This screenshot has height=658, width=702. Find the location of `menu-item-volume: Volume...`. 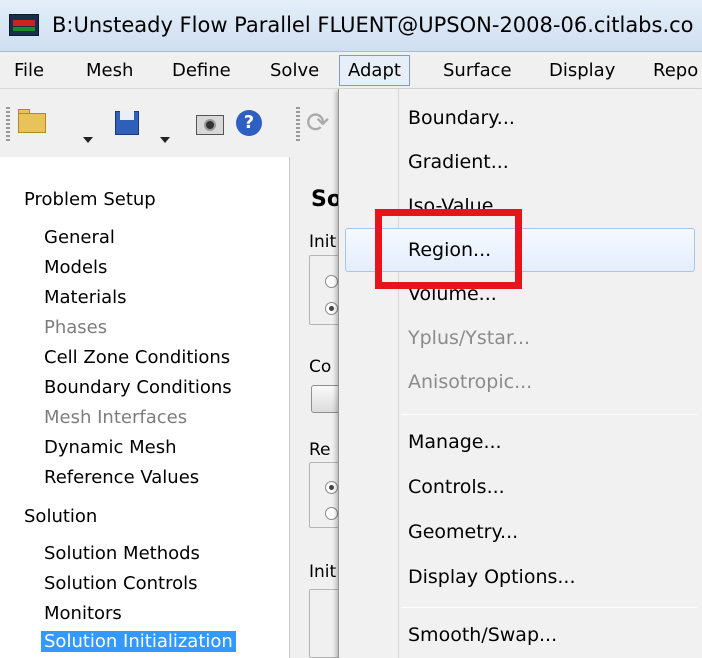

menu-item-volume: Volume... is located at coordinates (452, 294).